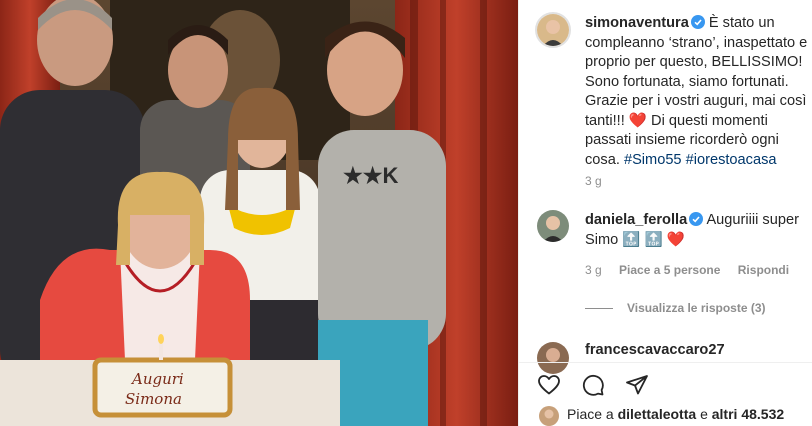 This screenshot has height=426, width=812. I want to click on likes-summary: Piace a dilettaleotta e altri 48.532, so click(675, 414).